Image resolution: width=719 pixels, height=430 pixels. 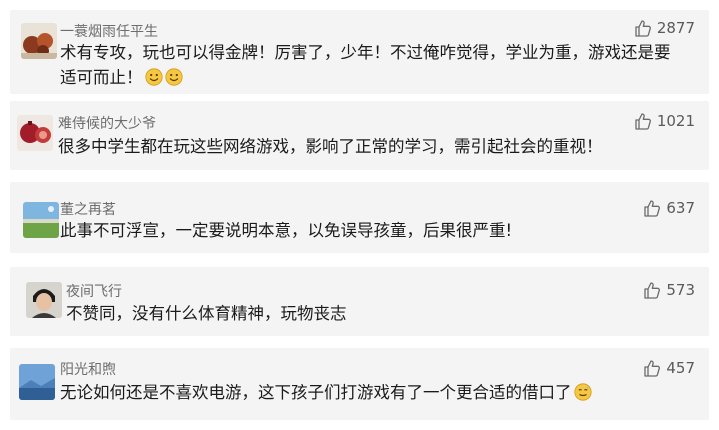 I want to click on comment-text: 此事不可浮宣，一定要说明本意，以免误导孩童，后果很严重!, so click(x=370, y=230).